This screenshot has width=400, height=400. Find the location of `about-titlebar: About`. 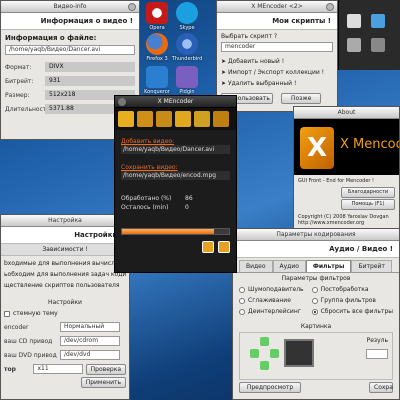

about-titlebar: About is located at coordinates (346, 113).